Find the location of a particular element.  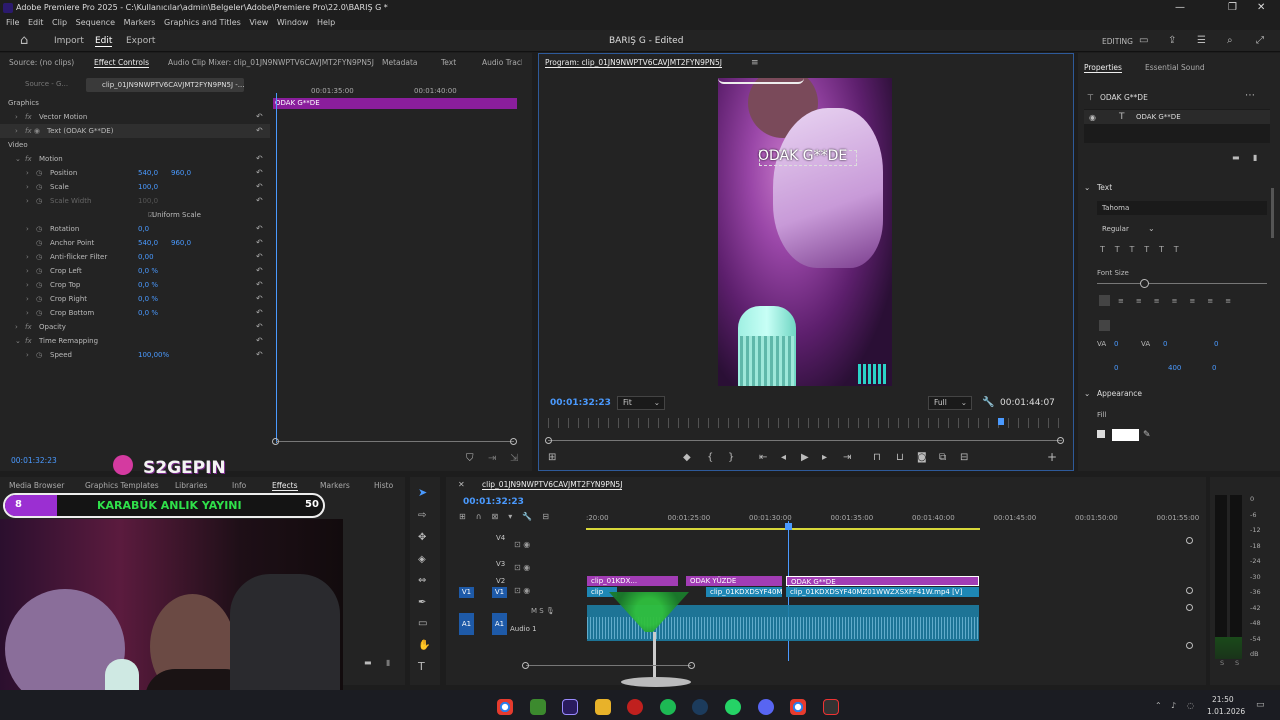

new-folder-icon: ▬ is located at coordinates (368, 663).